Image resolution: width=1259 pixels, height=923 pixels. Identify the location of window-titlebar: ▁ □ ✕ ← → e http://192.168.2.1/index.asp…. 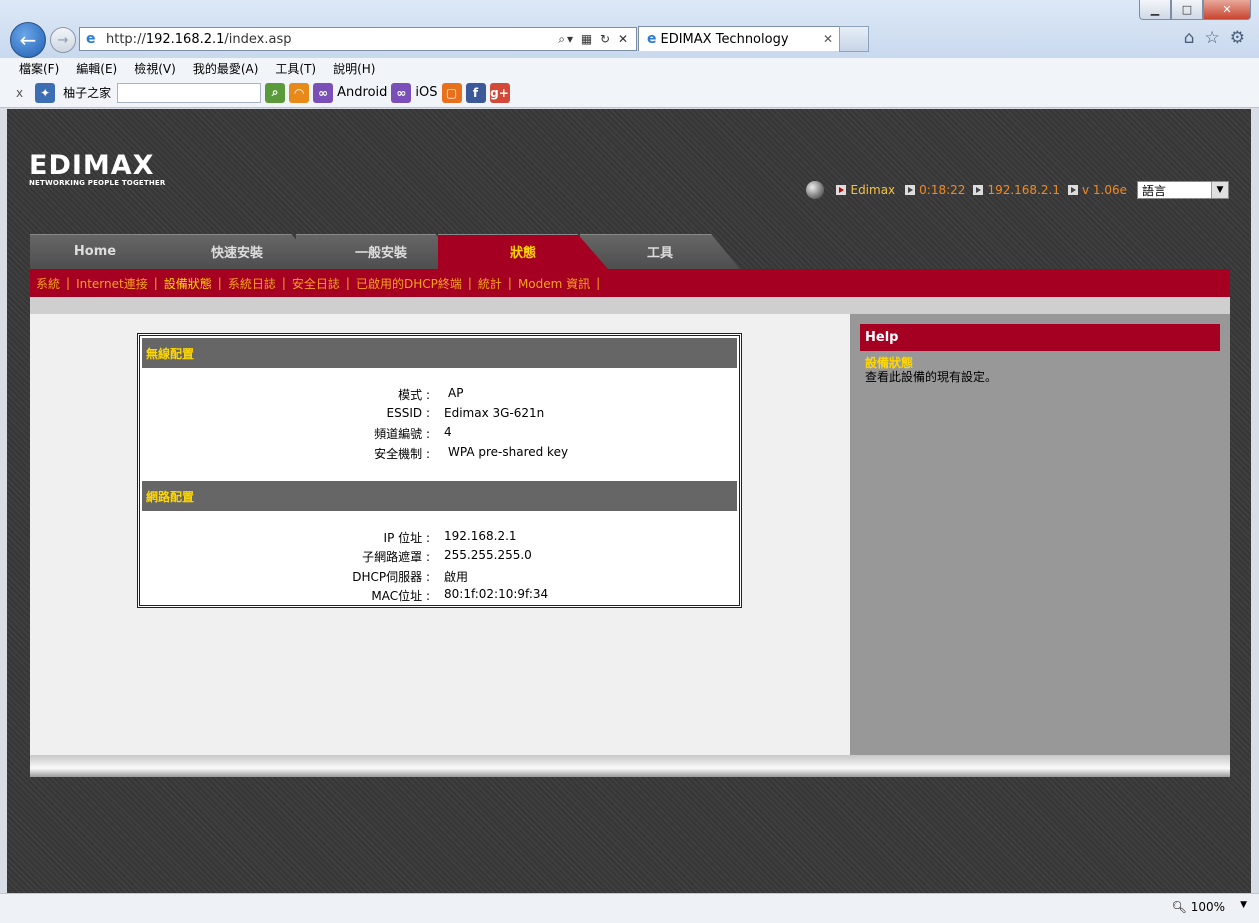
(629, 29).